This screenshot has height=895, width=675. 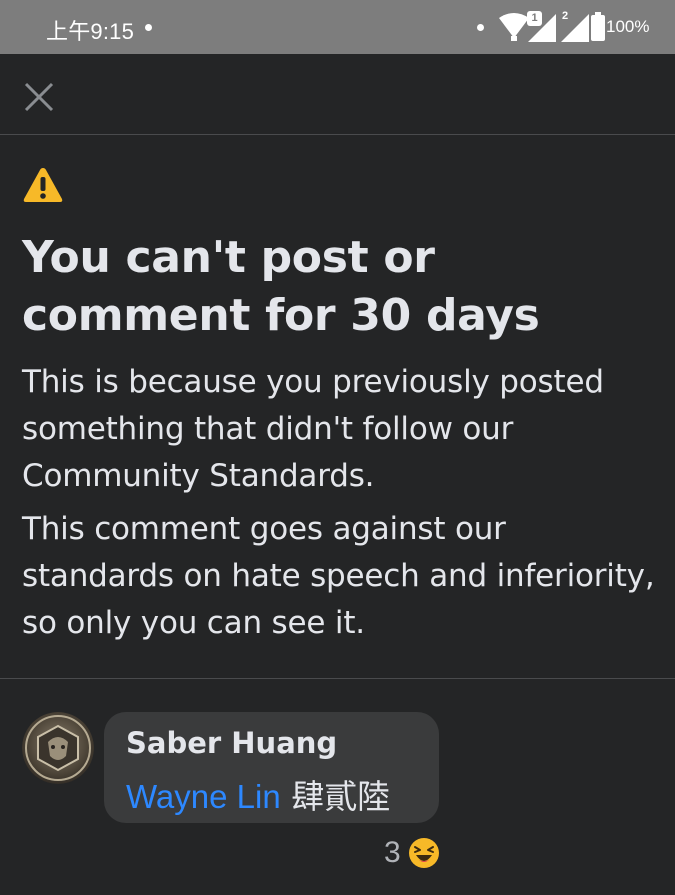 I want to click on status-bar: 上午9:15 1 2 100%, so click(x=337, y=27).